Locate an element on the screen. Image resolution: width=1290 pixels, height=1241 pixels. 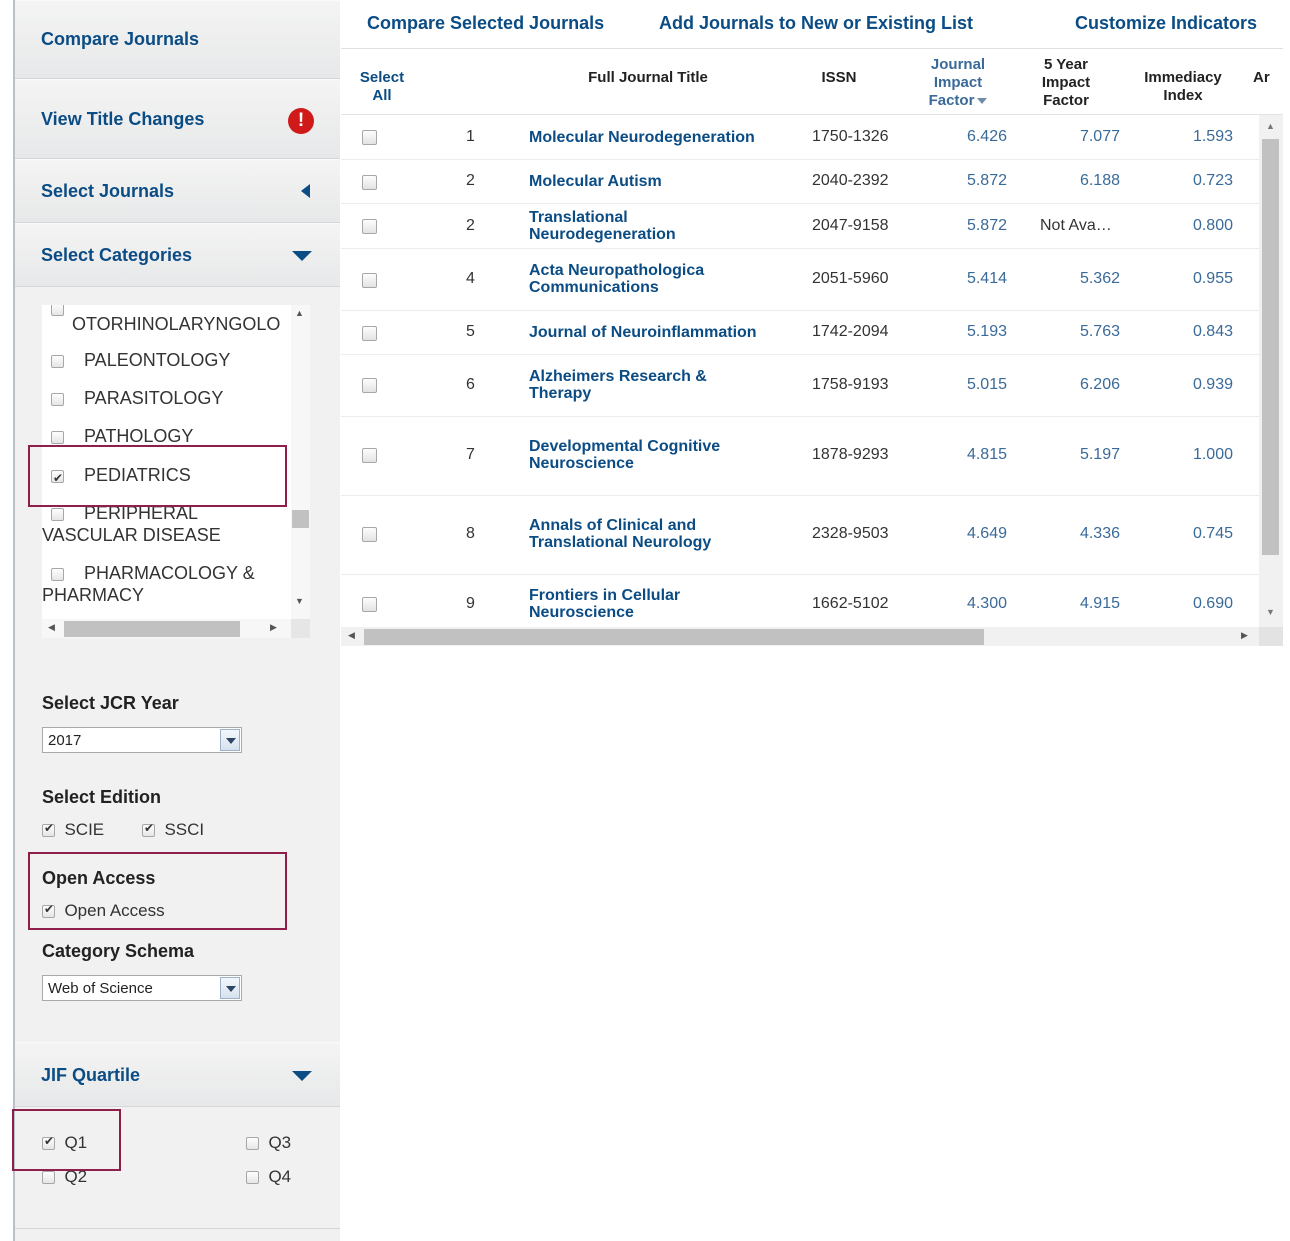
compare-selected-link: Compare Selected Journals is located at coordinates (485, 23).